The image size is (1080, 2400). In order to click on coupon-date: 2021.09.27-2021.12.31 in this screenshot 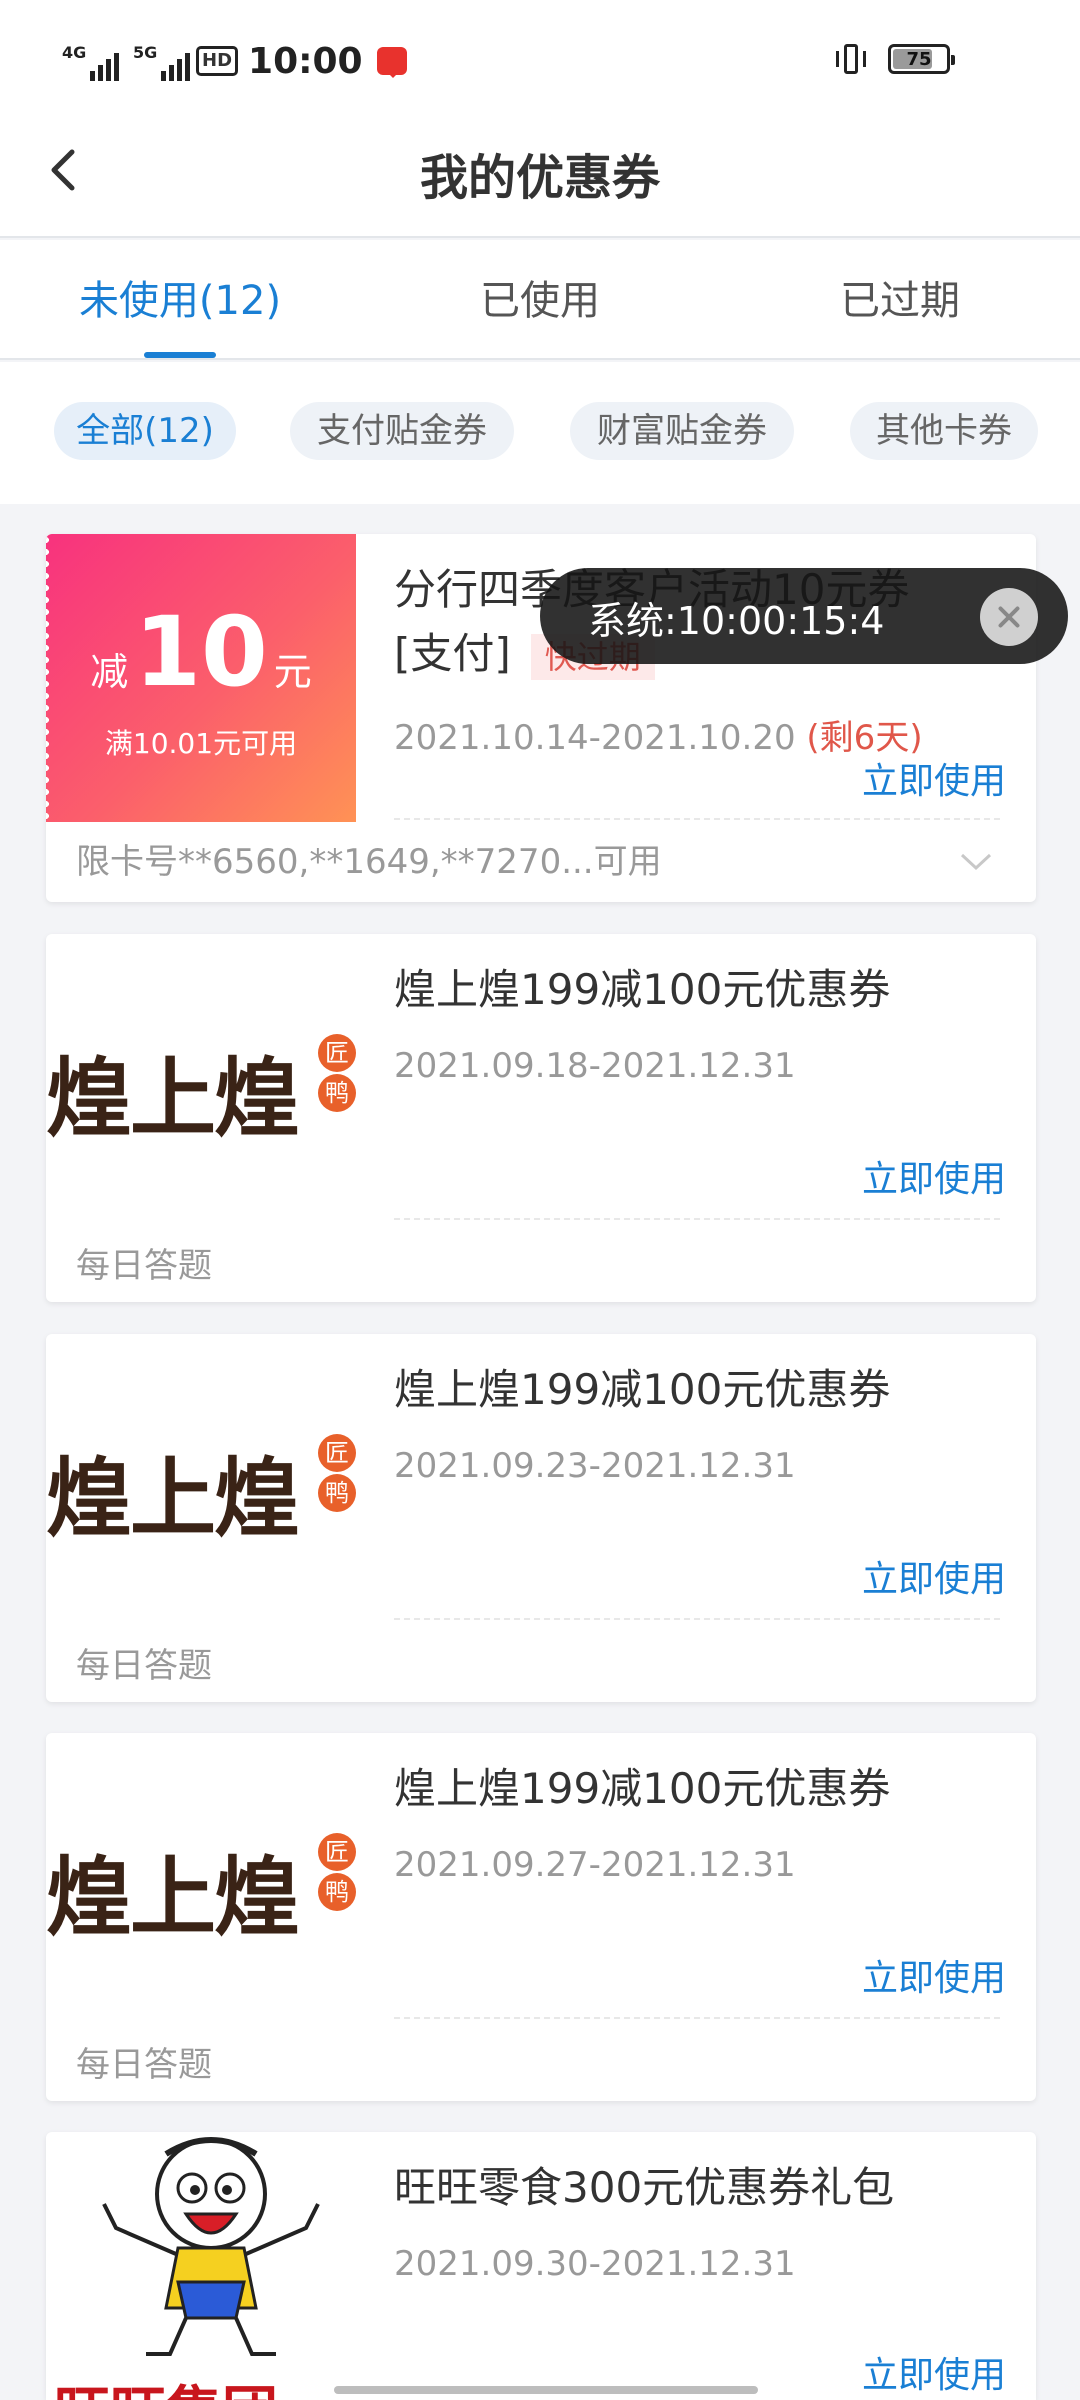, I will do `click(595, 1865)`.